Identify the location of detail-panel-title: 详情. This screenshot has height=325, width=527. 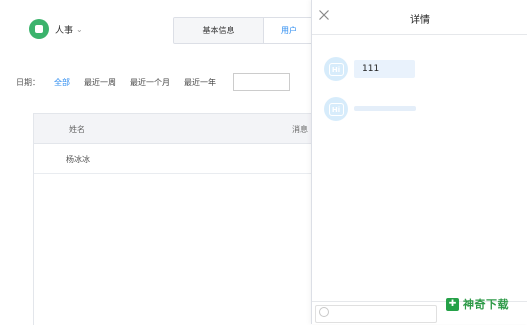
(420, 20).